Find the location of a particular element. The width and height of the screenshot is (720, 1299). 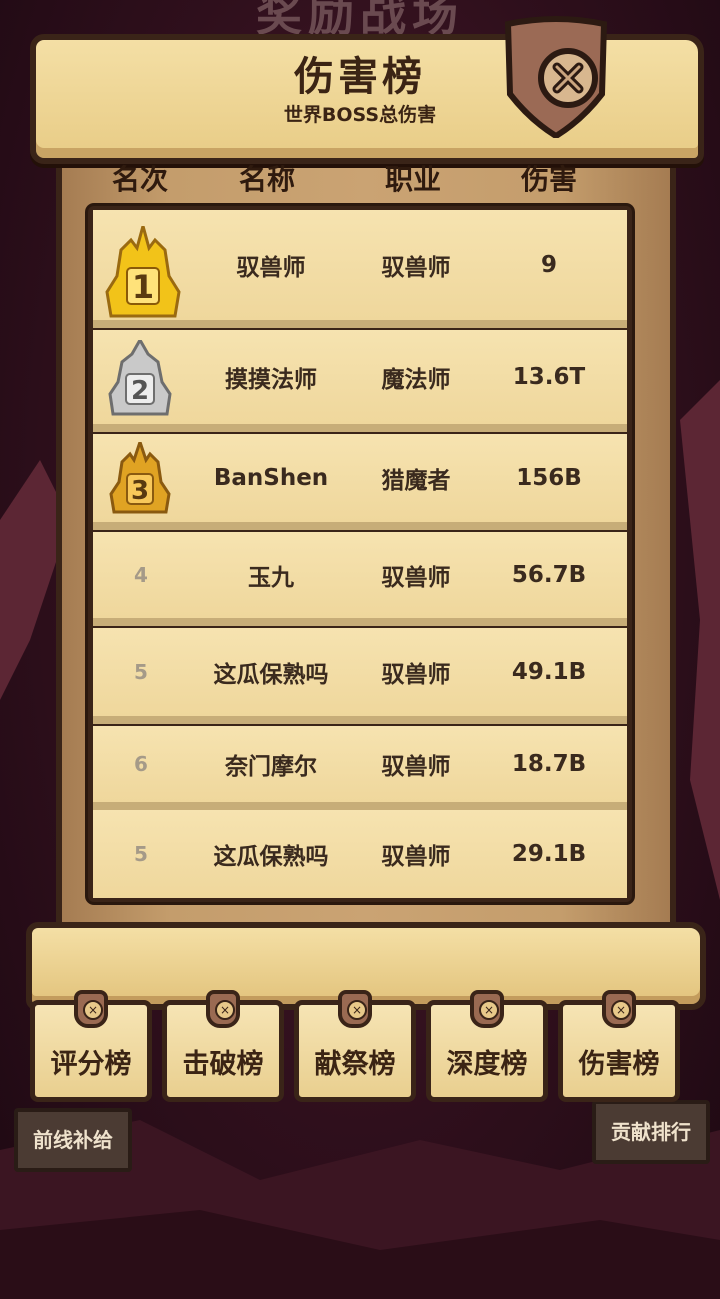

player-damage: 9 is located at coordinates (548, 265).